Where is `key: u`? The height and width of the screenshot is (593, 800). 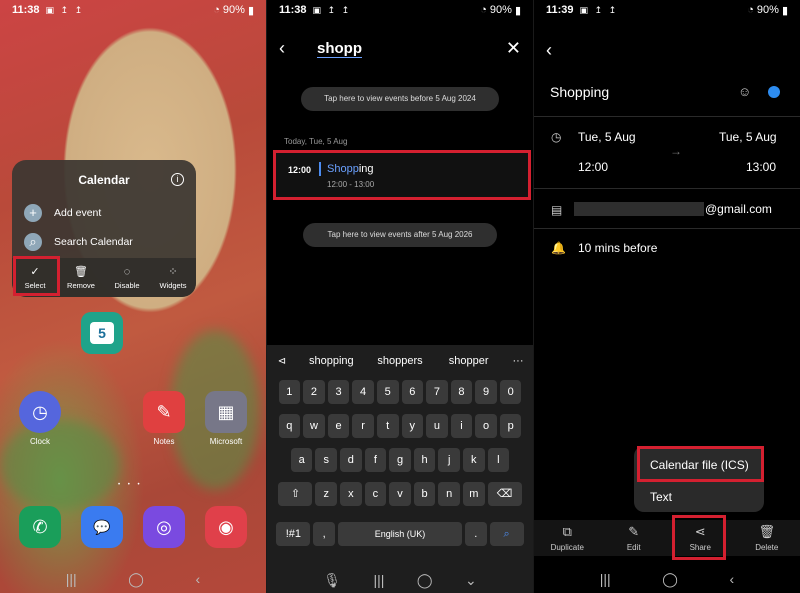 key: u is located at coordinates (437, 426).